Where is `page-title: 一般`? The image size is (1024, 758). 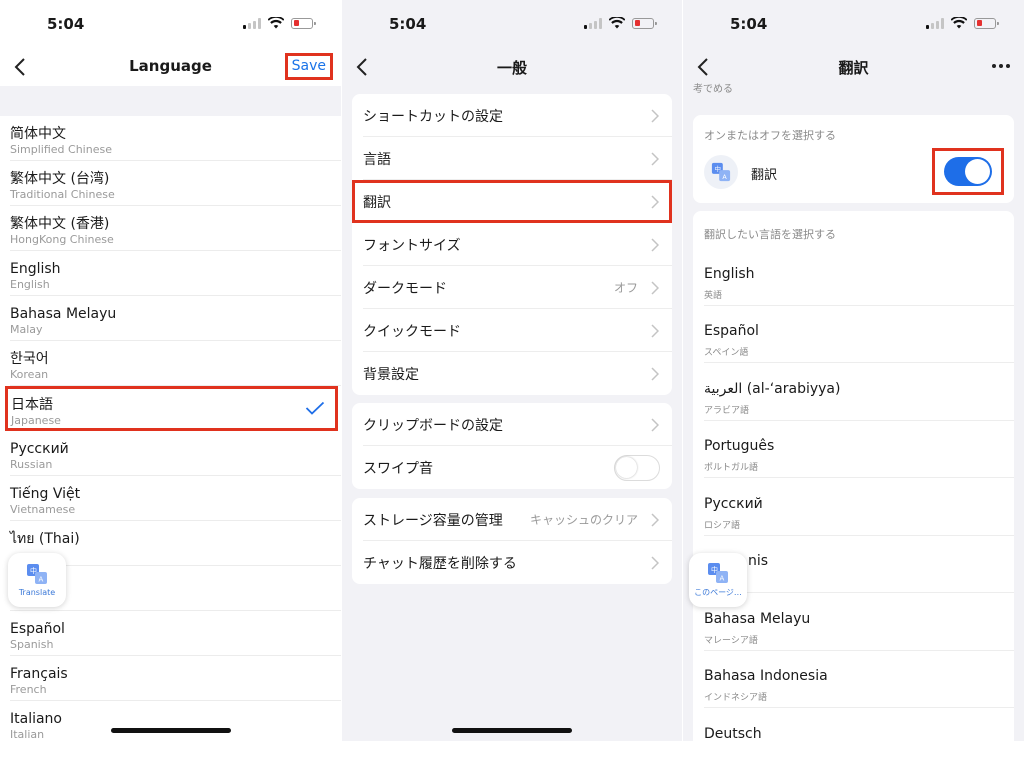
page-title: 一般 is located at coordinates (511, 68).